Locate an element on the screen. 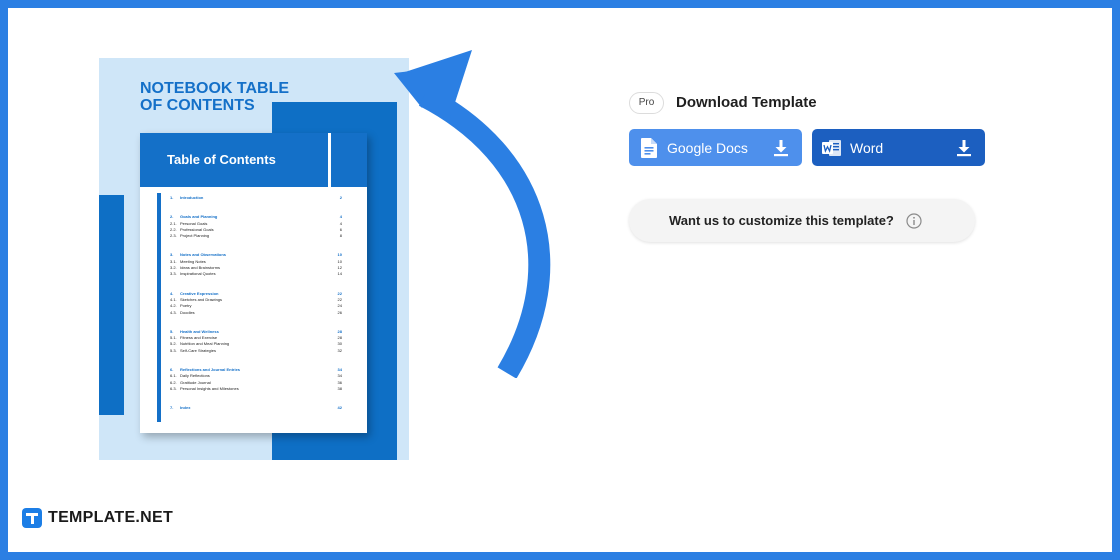 This screenshot has height=560, width=1120. toc-entry-page: 14 is located at coordinates (339, 274).